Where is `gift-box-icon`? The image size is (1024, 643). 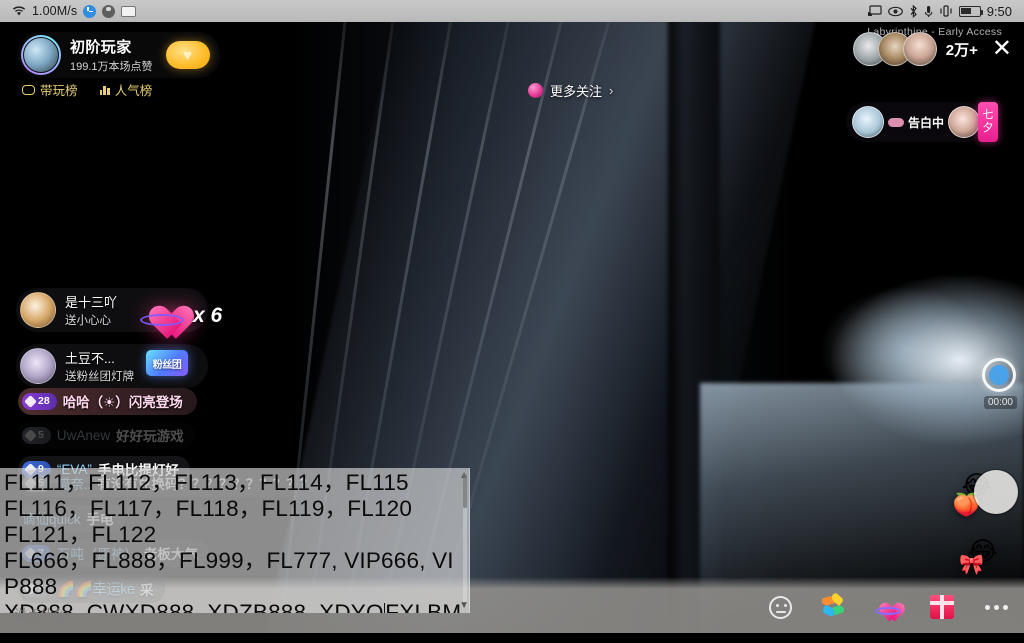 gift-box-icon is located at coordinates (942, 607).